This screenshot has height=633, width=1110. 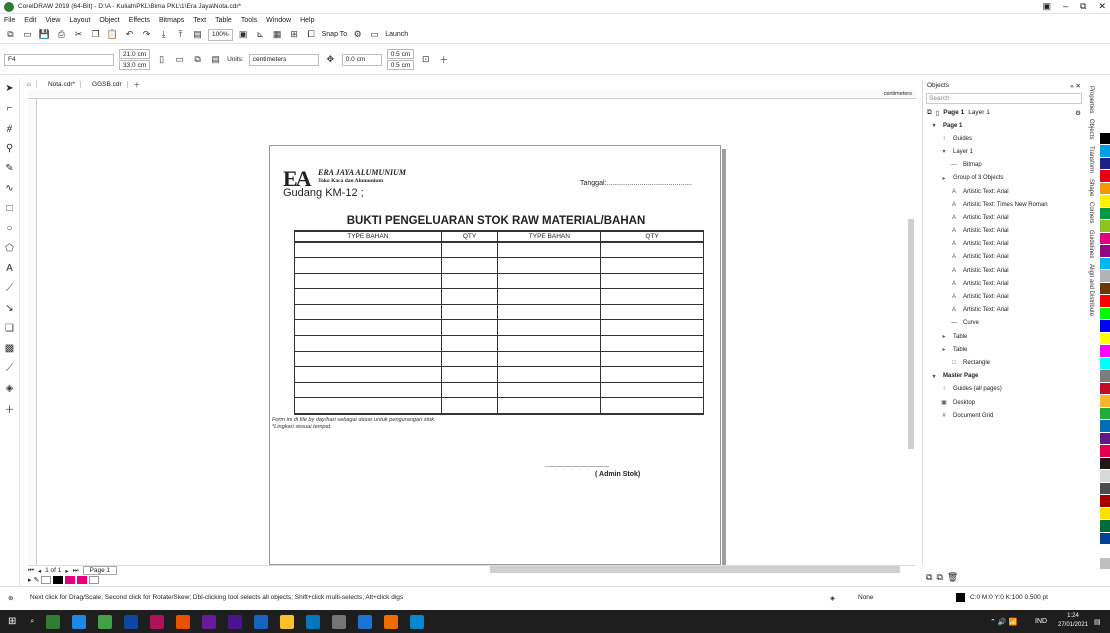 What do you see at coordinates (335, 34) in the screenshot?
I see `snap-to-dropdown: Snap To` at bounding box center [335, 34].